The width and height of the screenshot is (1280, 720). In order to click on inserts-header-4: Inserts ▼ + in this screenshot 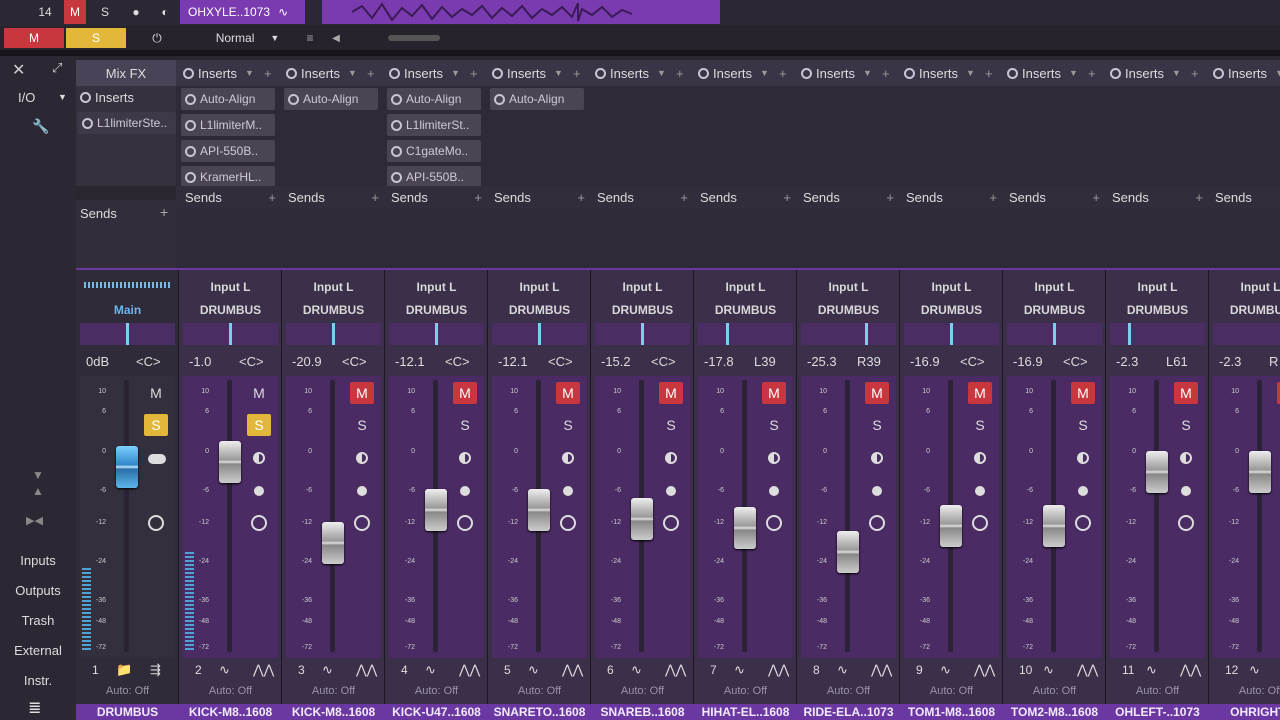, I will do `click(436, 73)`.